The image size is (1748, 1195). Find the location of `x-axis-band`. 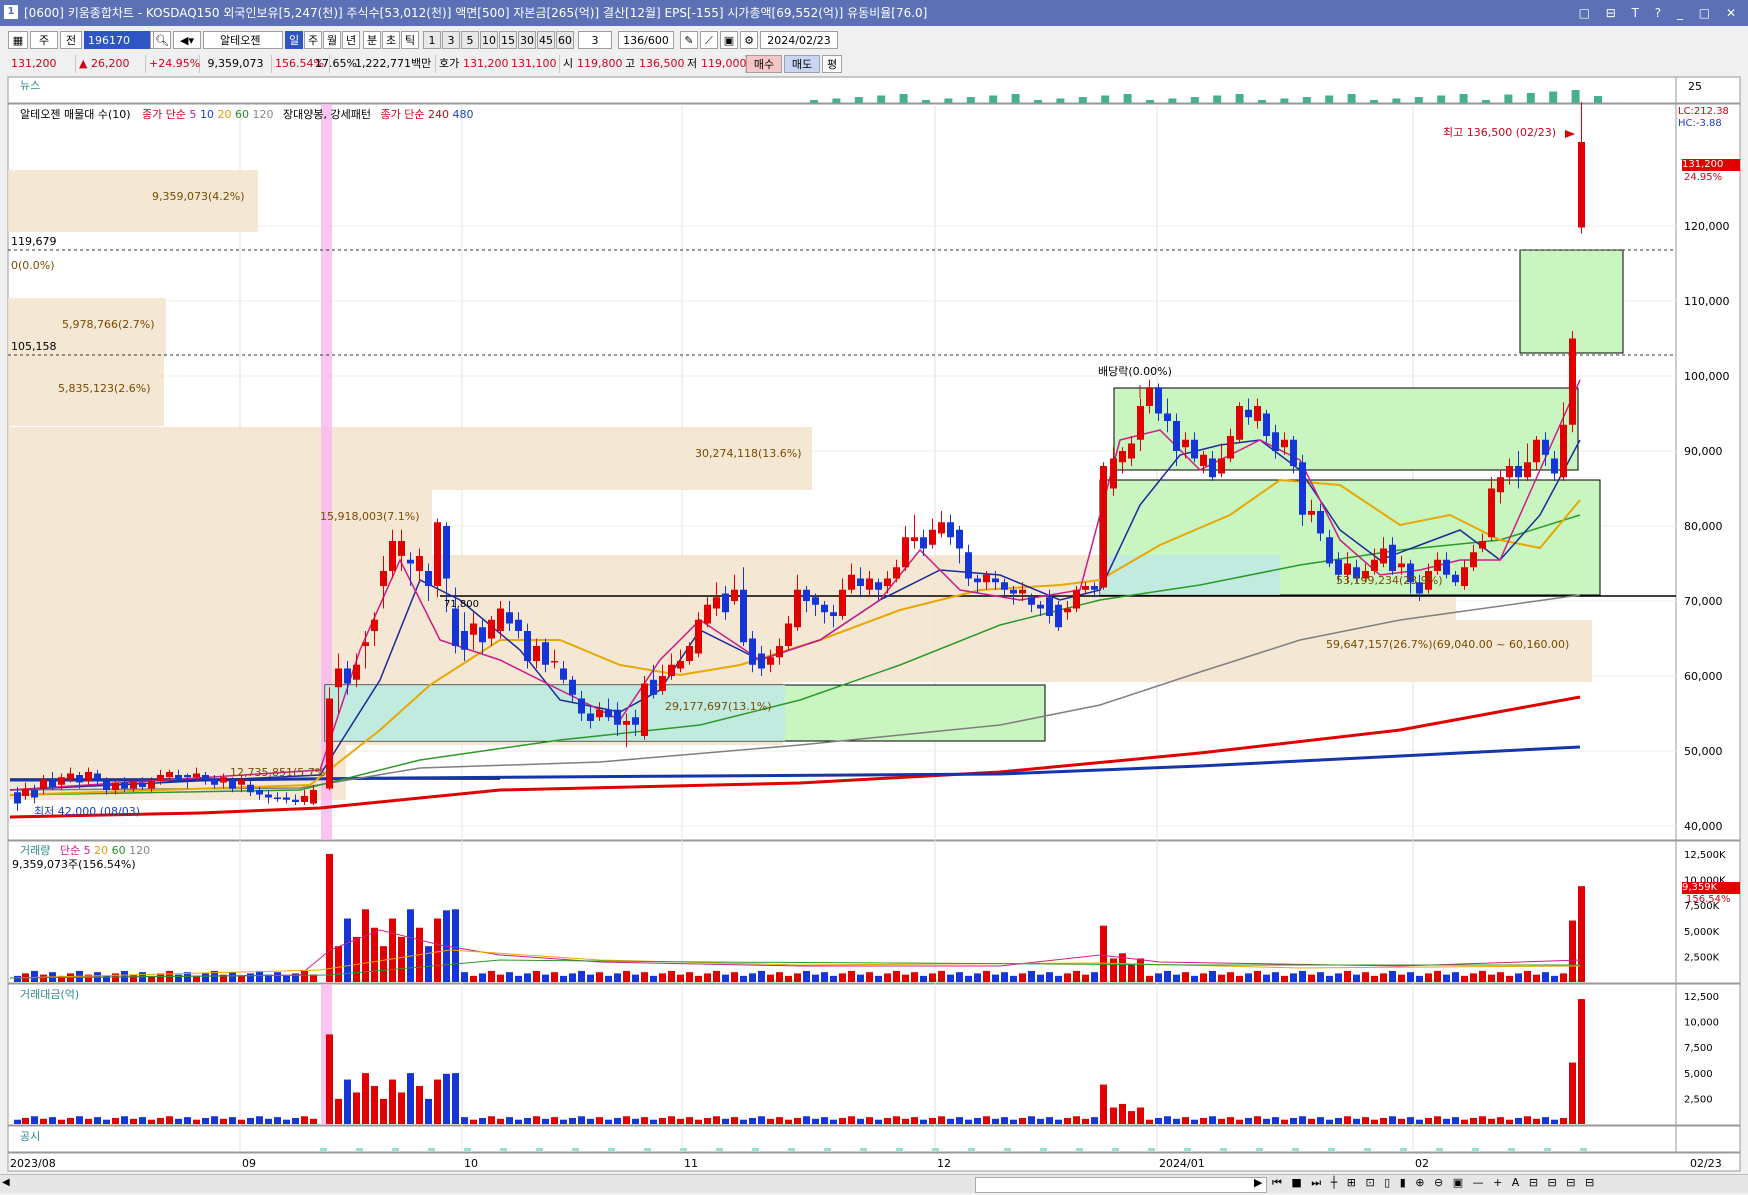

x-axis-band is located at coordinates (874, 1162).